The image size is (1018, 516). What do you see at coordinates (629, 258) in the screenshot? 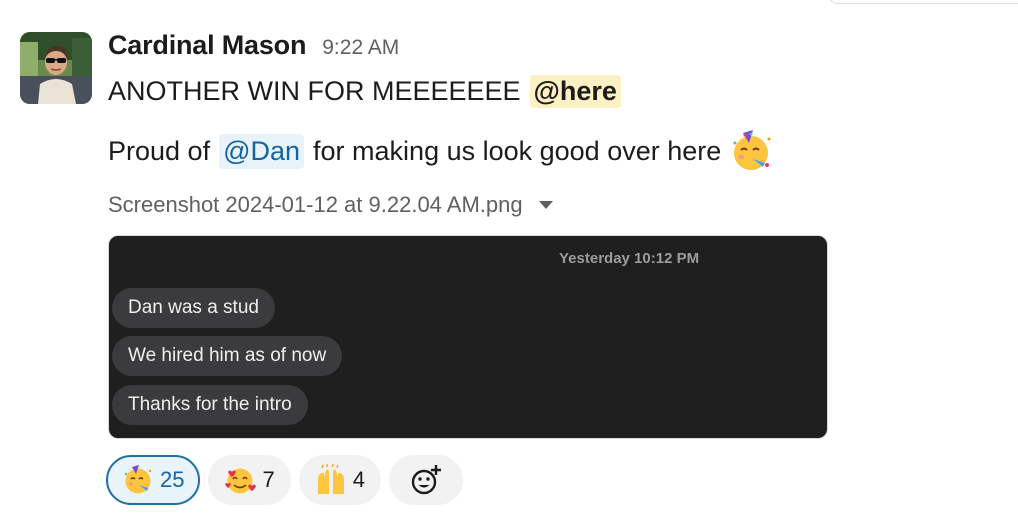
I see `screenshot-timestamp: Yesterday 10:12 PM` at bounding box center [629, 258].